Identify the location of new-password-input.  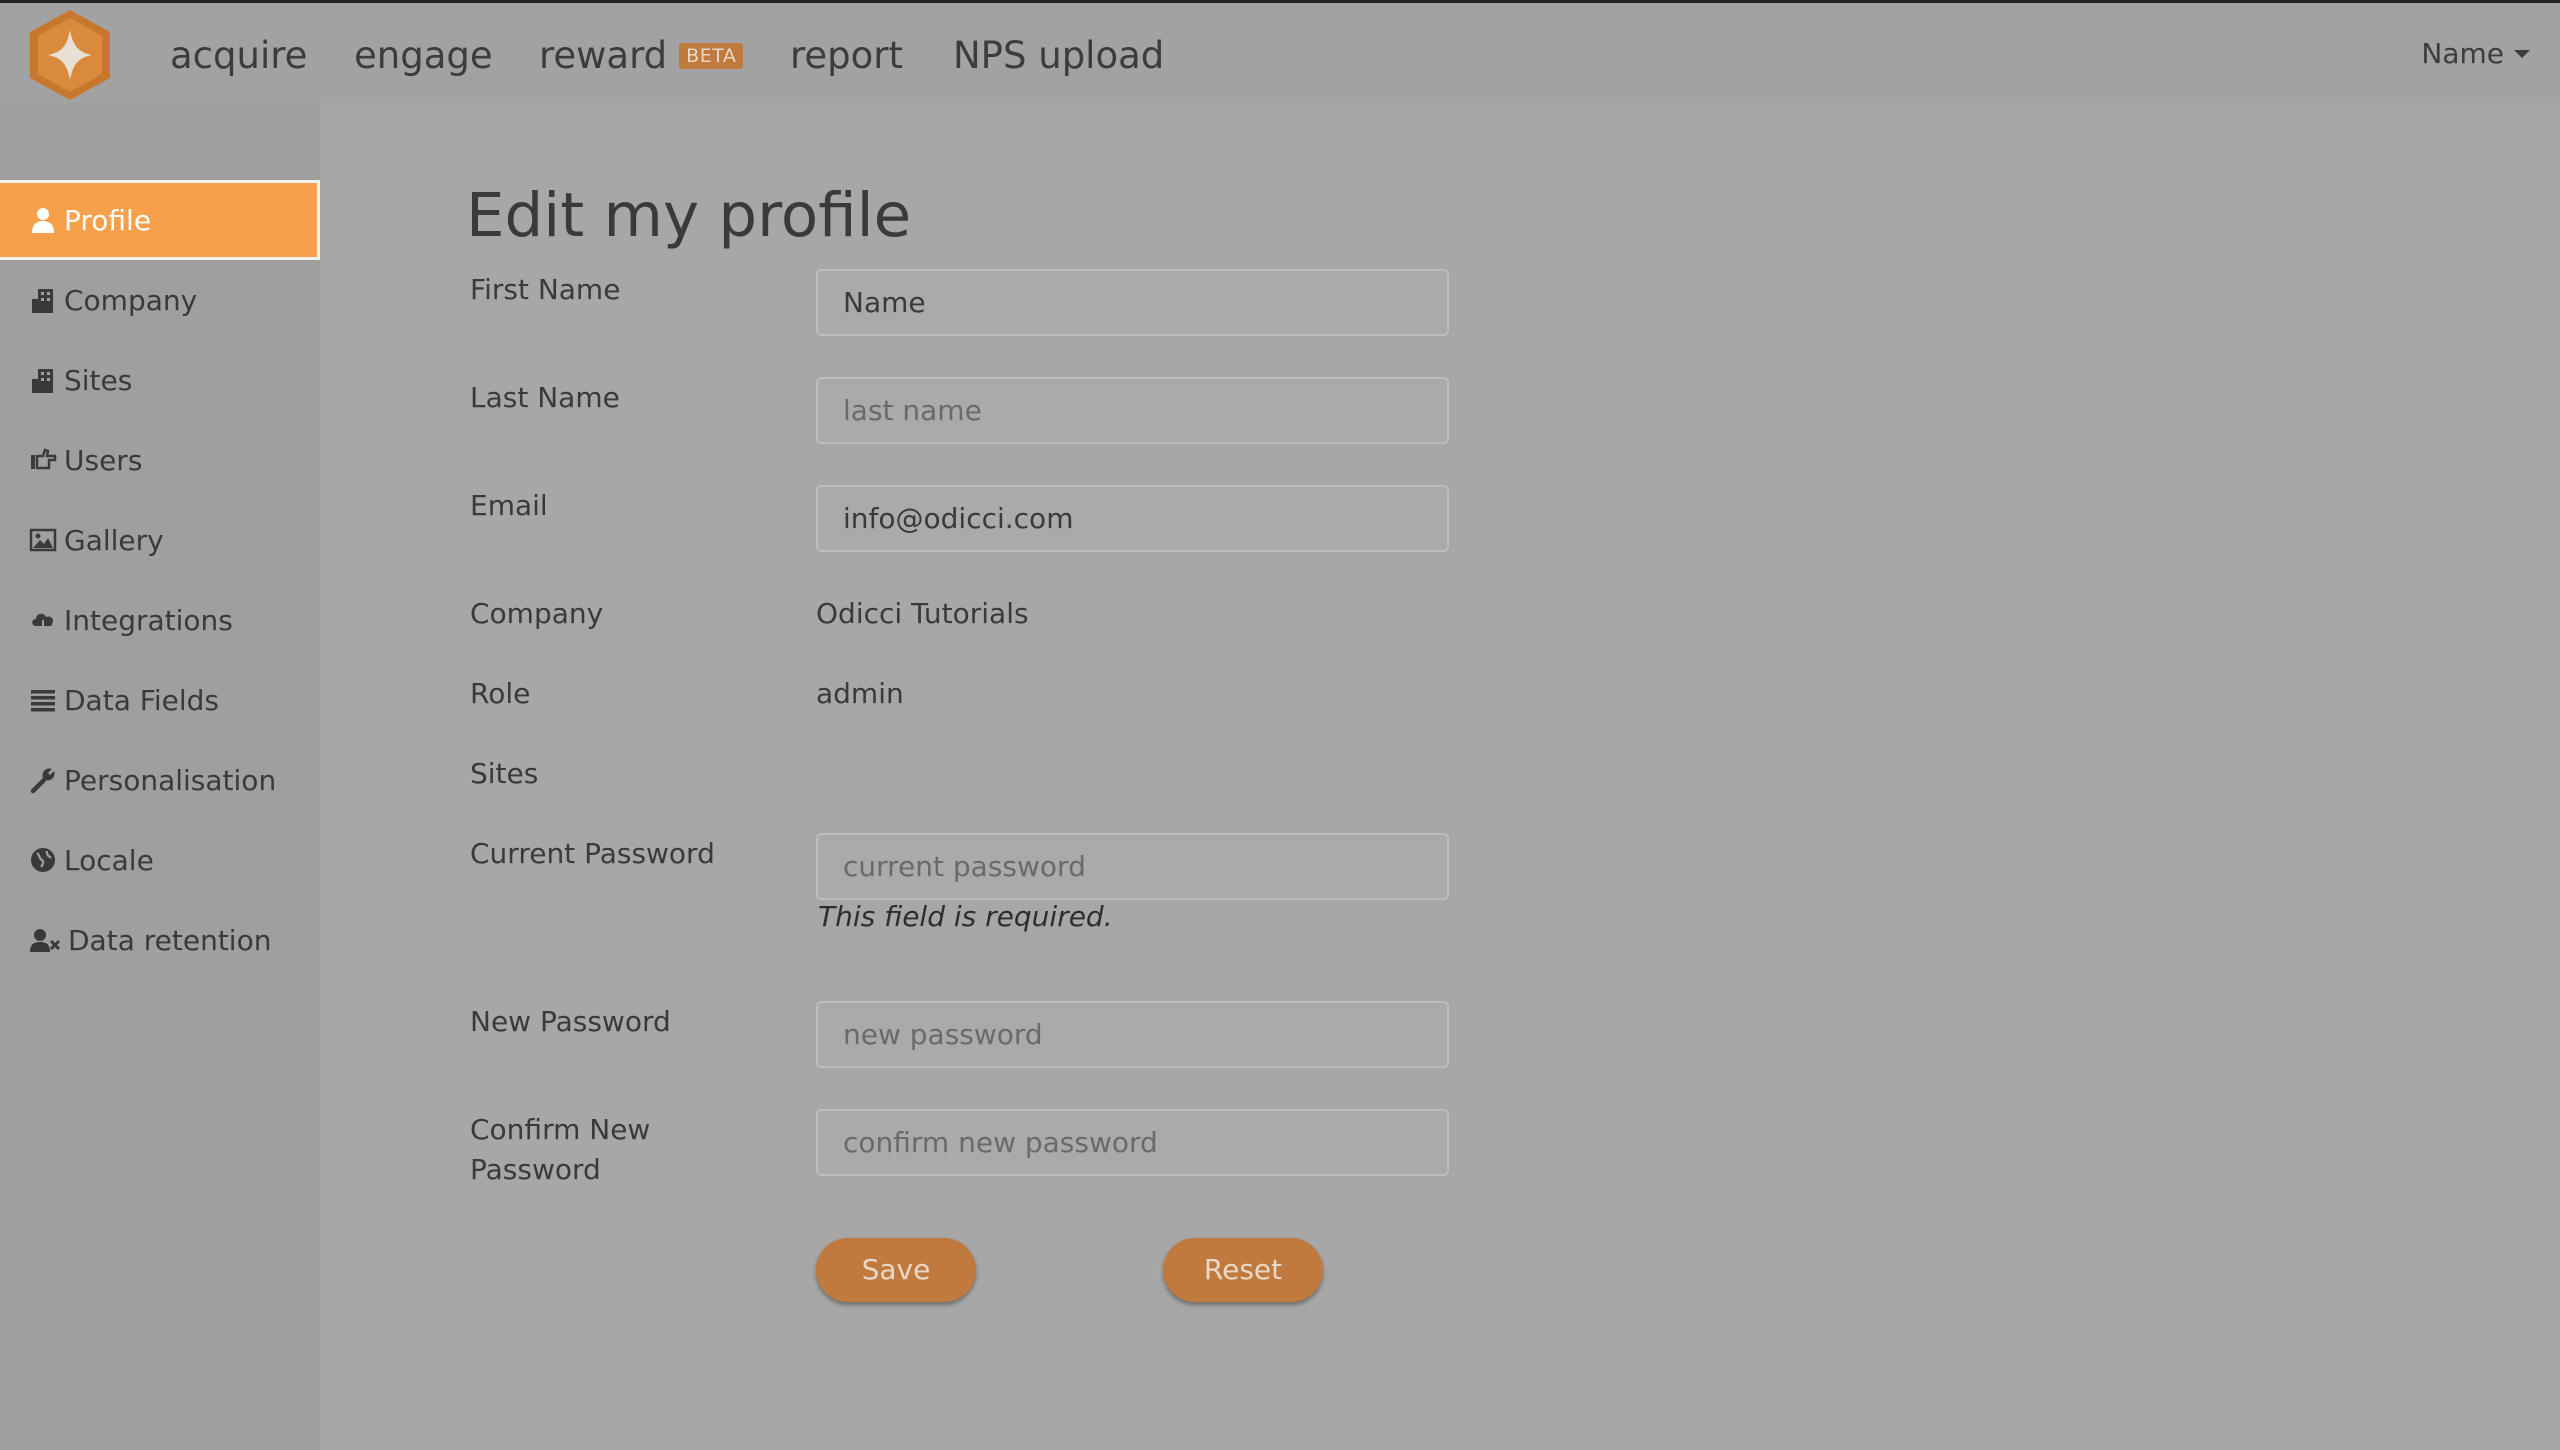
(1132, 1034).